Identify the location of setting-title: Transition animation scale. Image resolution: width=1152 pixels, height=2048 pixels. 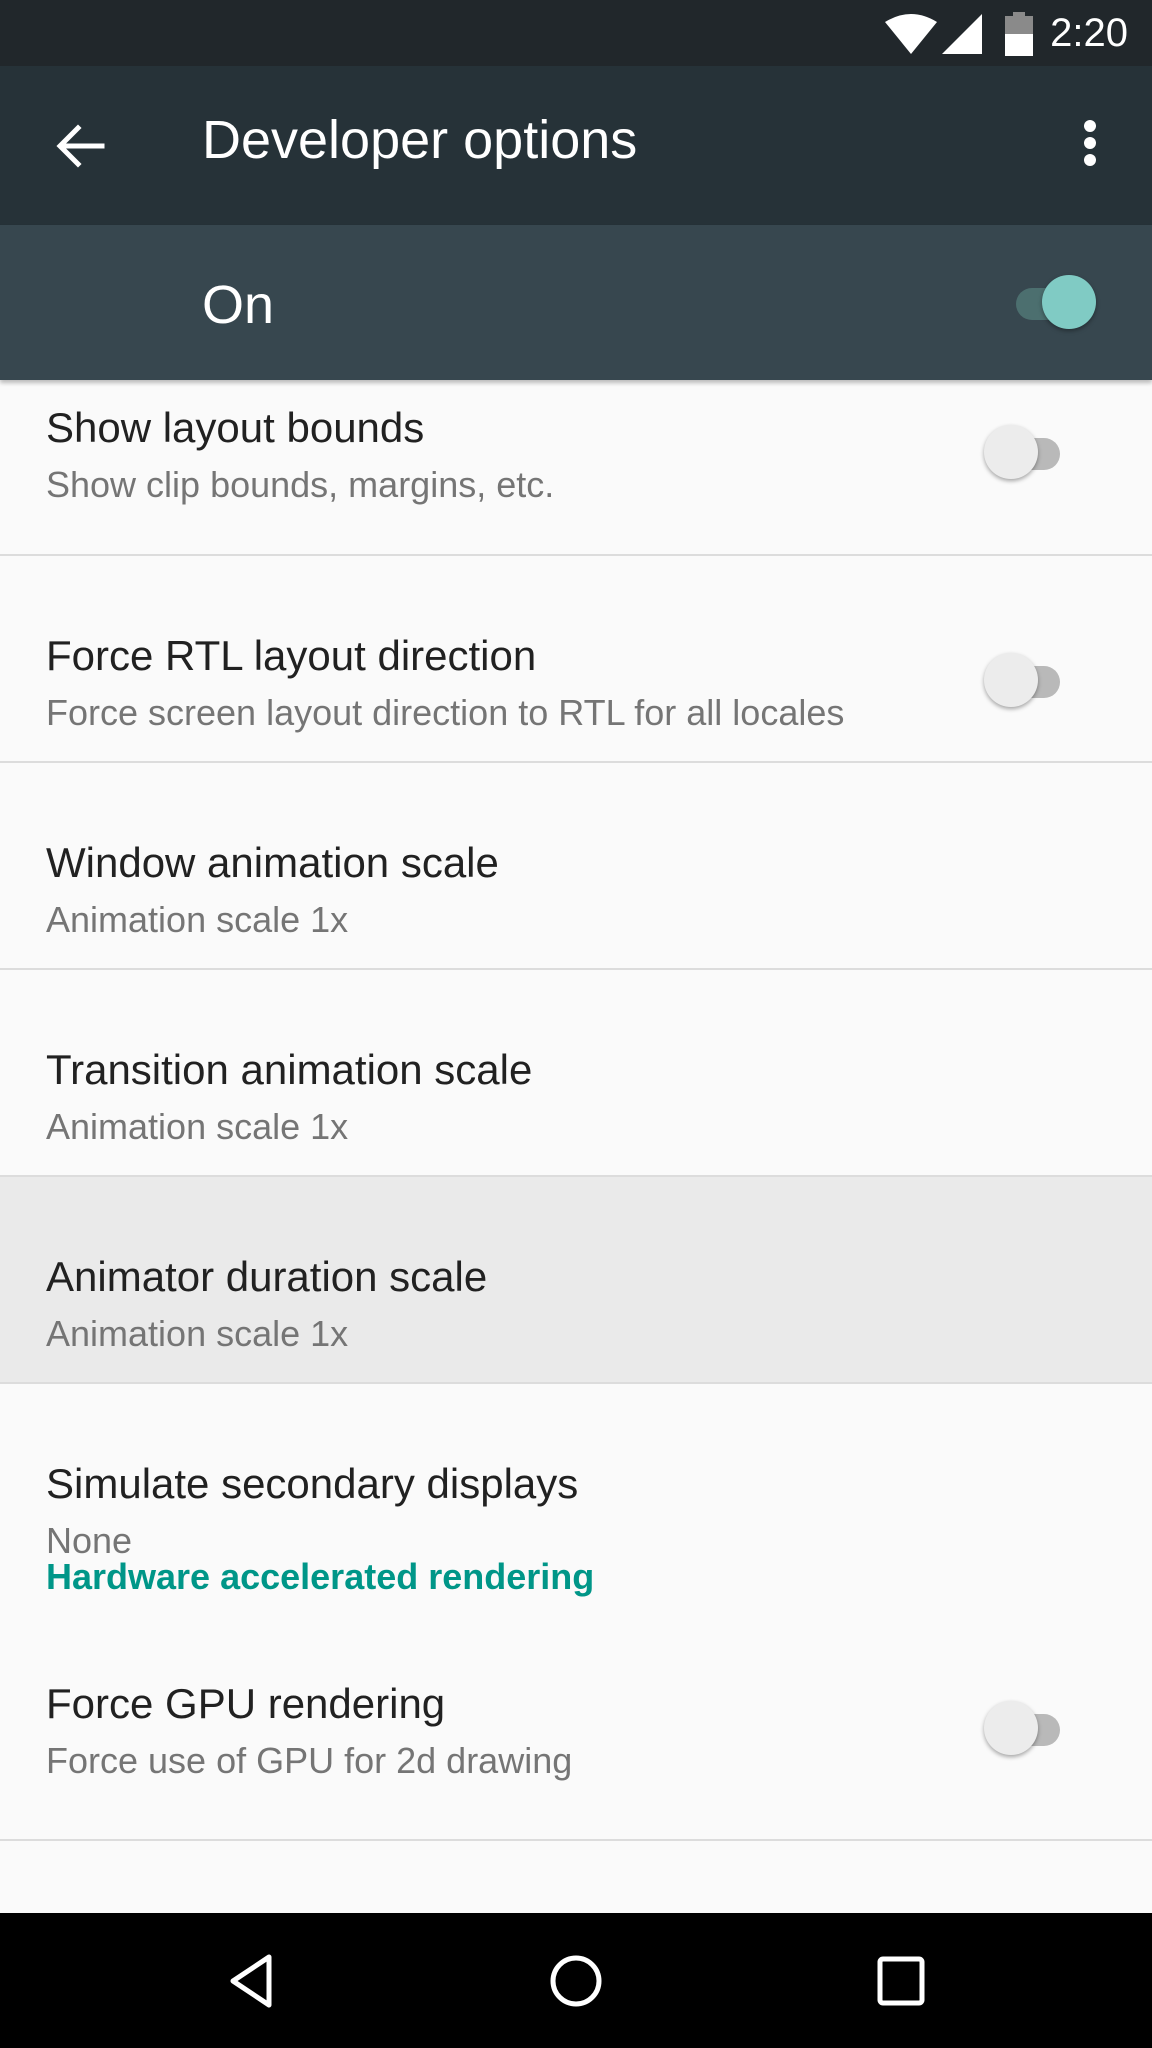
(289, 1069).